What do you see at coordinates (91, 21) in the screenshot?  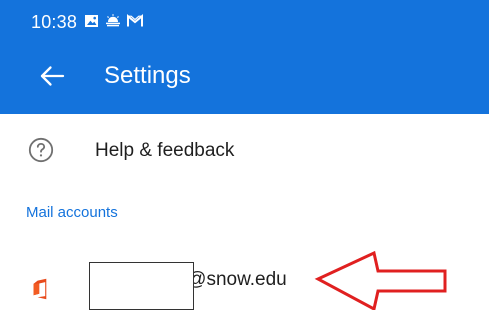 I see `picture-icon` at bounding box center [91, 21].